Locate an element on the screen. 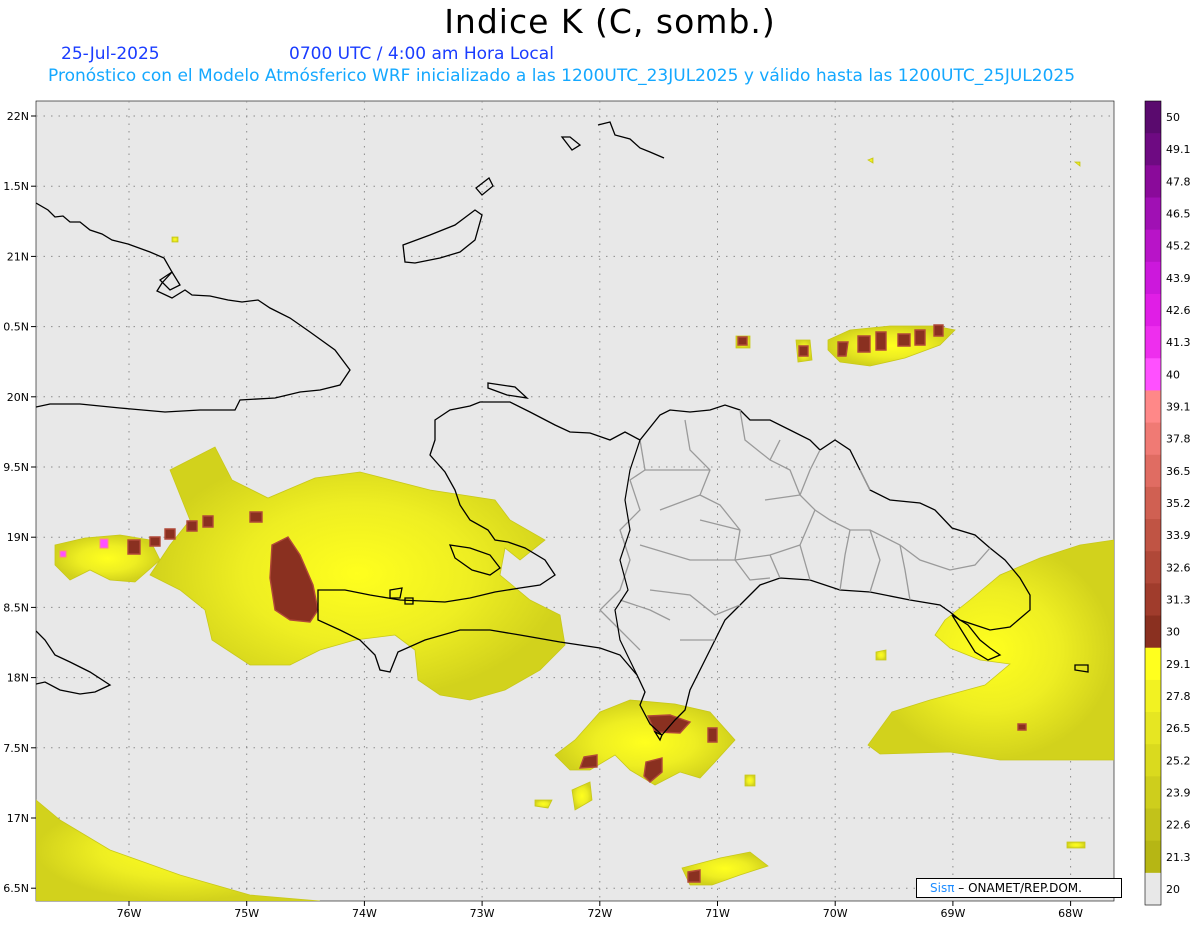  lon-label: 70W is located at coordinates (835, 913).